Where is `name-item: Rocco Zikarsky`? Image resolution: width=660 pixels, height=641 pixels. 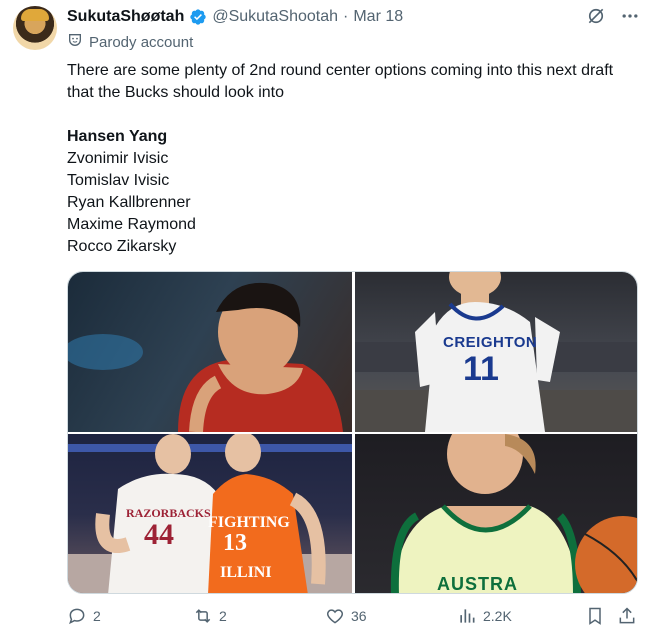
name-item: Rocco Zikarsky is located at coordinates (122, 246).